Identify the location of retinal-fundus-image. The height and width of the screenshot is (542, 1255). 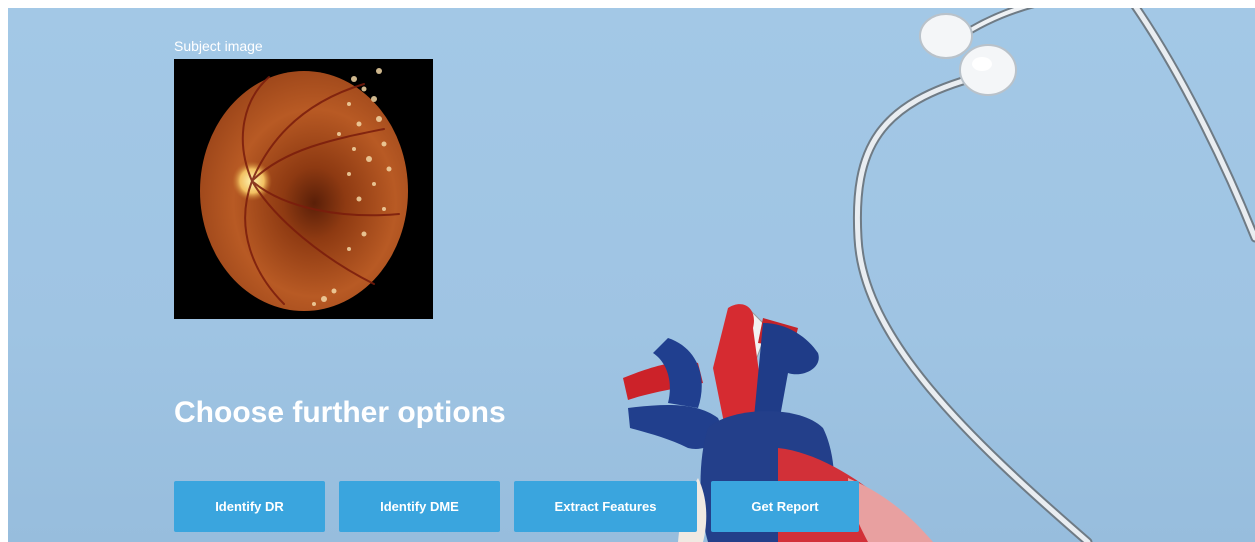
(303, 189).